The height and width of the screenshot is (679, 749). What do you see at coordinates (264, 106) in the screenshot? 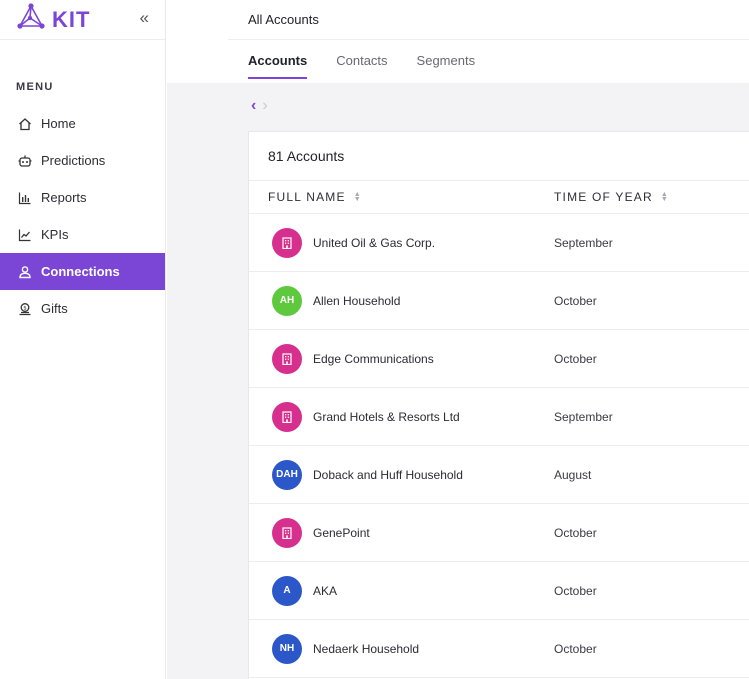
I see `chevron-right-icon: ›` at bounding box center [264, 106].